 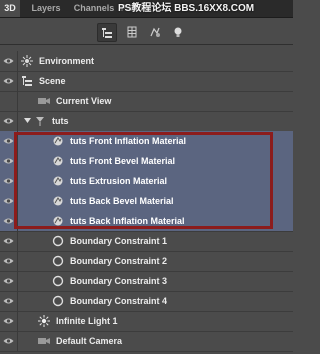 What do you see at coordinates (87, 321) in the screenshot?
I see `layer-label: Infinite Light 1` at bounding box center [87, 321].